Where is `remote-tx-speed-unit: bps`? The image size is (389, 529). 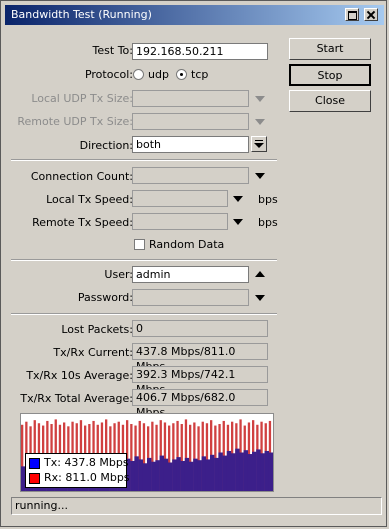
remote-tx-speed-unit: bps is located at coordinates (268, 222).